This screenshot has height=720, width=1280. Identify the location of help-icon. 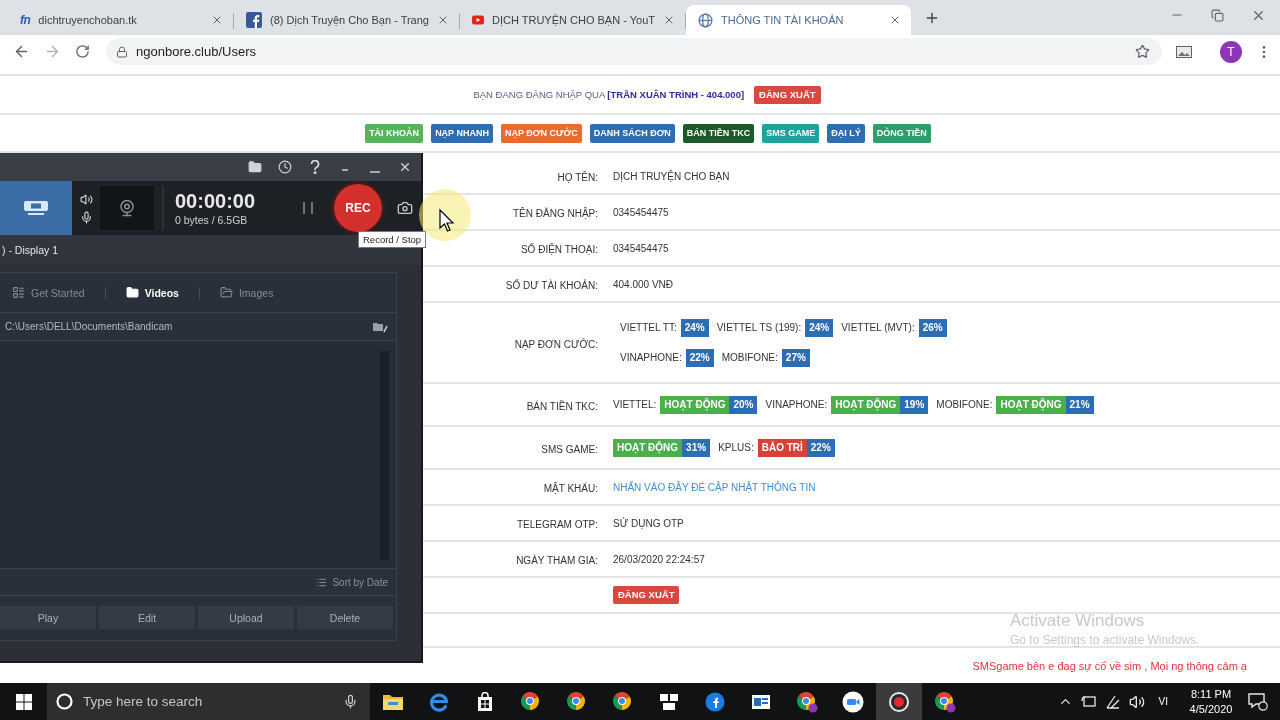
(315, 167).